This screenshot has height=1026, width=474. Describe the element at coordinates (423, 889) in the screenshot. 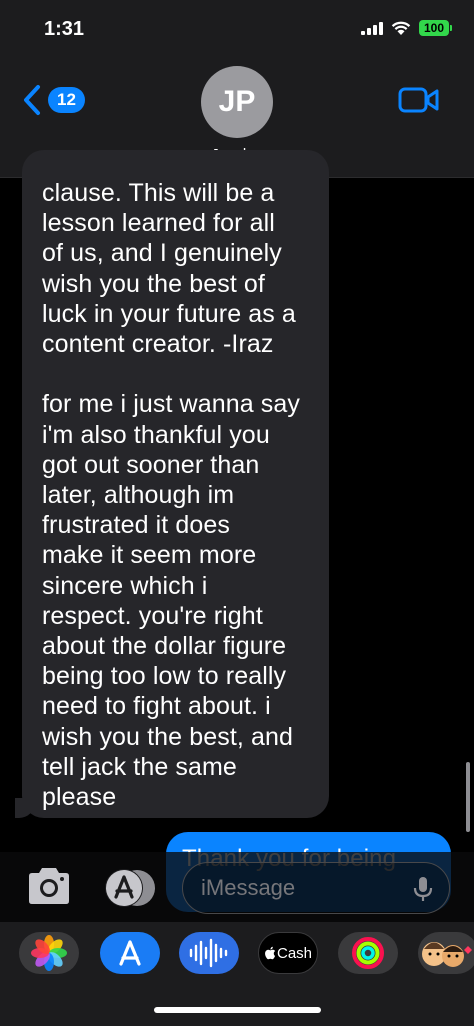

I see `microphone-icon` at that location.